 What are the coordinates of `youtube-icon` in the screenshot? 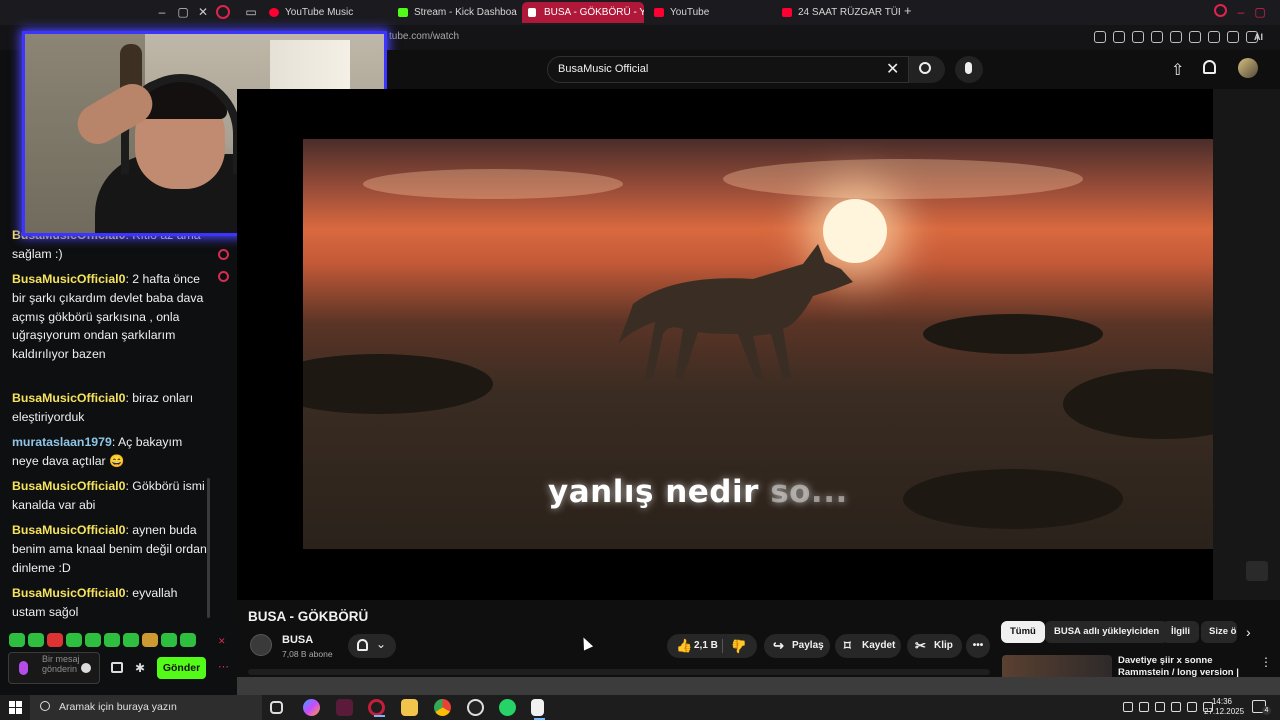 It's located at (659, 12).